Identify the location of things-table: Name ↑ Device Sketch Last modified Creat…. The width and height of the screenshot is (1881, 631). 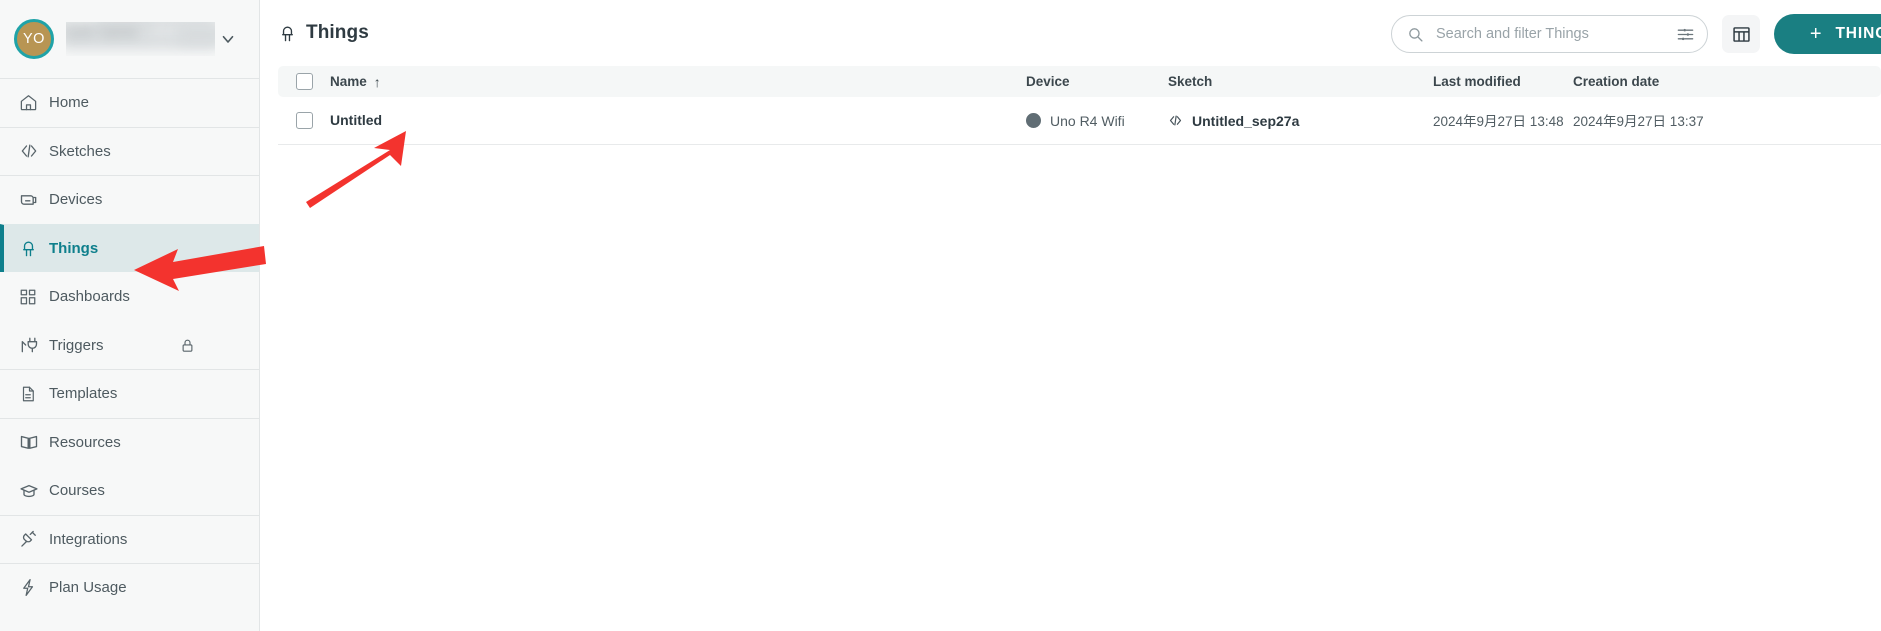
(1070, 105).